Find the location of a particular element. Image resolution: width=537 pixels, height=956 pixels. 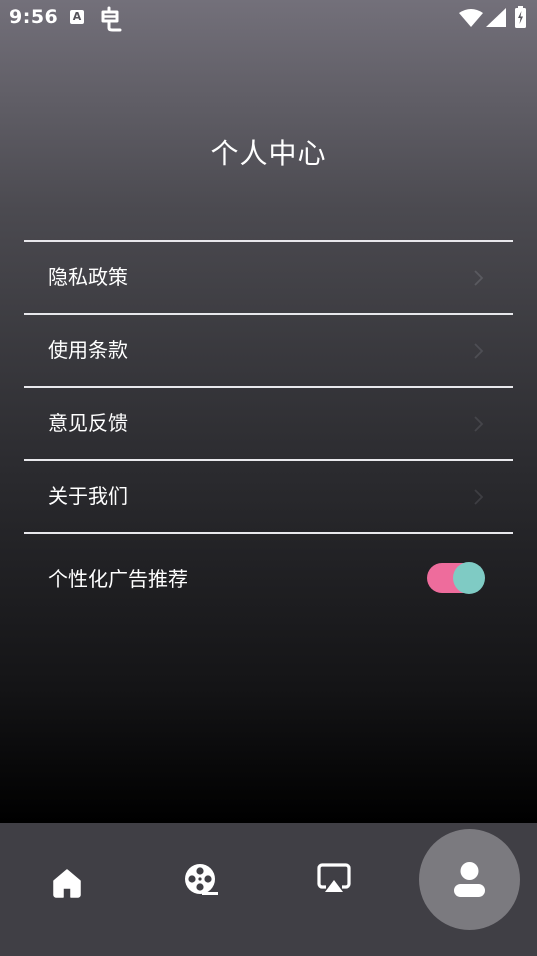

wifi-icon is located at coordinates (471, 18).